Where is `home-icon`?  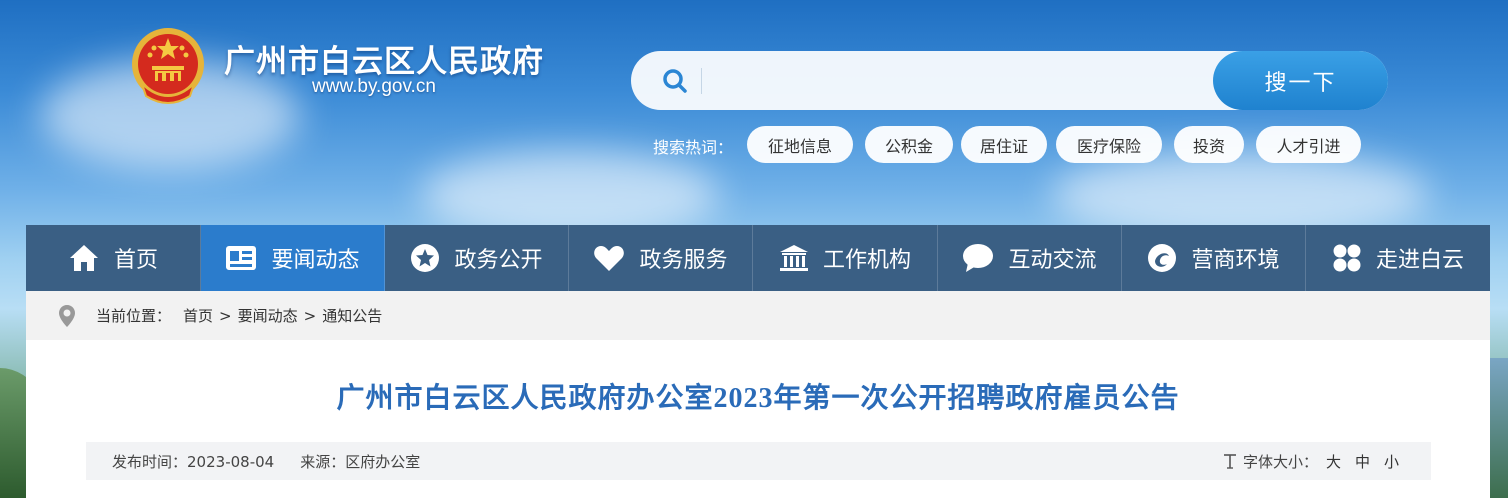 home-icon is located at coordinates (83, 258).